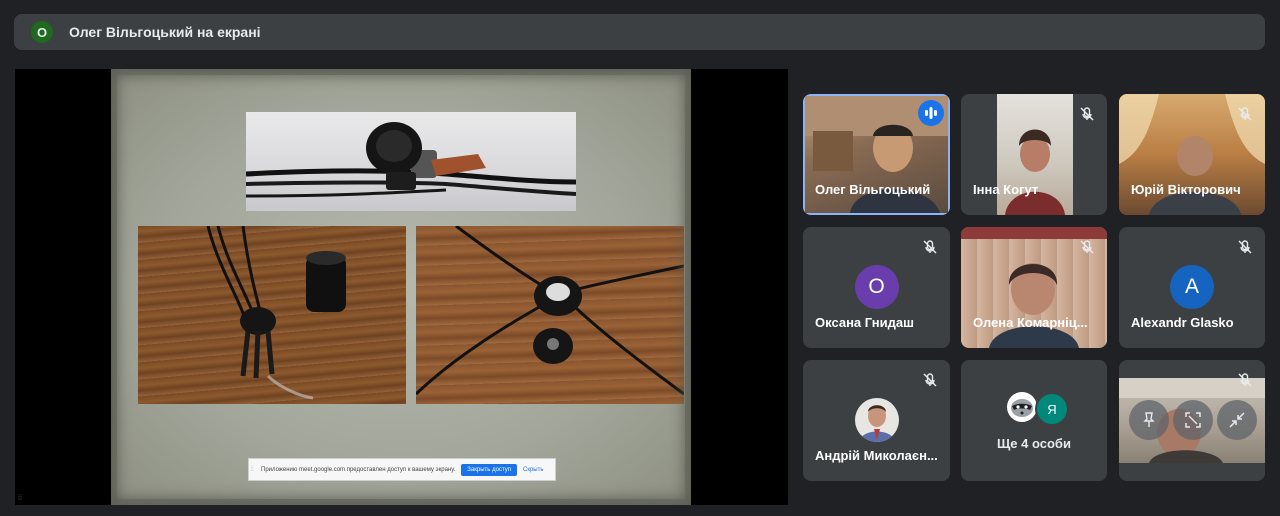 The width and height of the screenshot is (1280, 516). I want to click on participant-tile-inna: Інна Когут, so click(1034, 154).